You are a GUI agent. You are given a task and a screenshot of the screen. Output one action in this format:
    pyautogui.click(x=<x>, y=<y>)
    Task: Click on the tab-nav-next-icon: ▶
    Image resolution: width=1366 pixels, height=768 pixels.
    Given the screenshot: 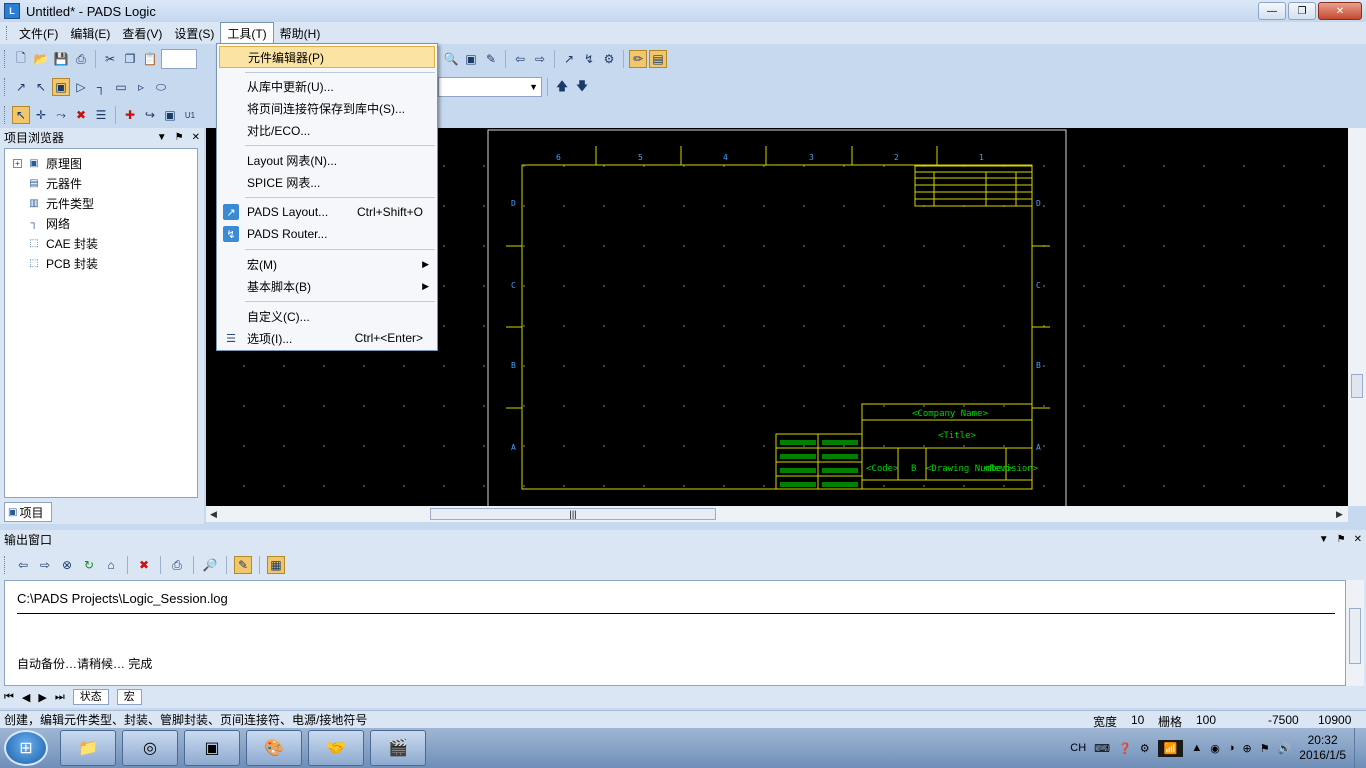 What is the action you would take?
    pyautogui.click(x=42, y=697)
    